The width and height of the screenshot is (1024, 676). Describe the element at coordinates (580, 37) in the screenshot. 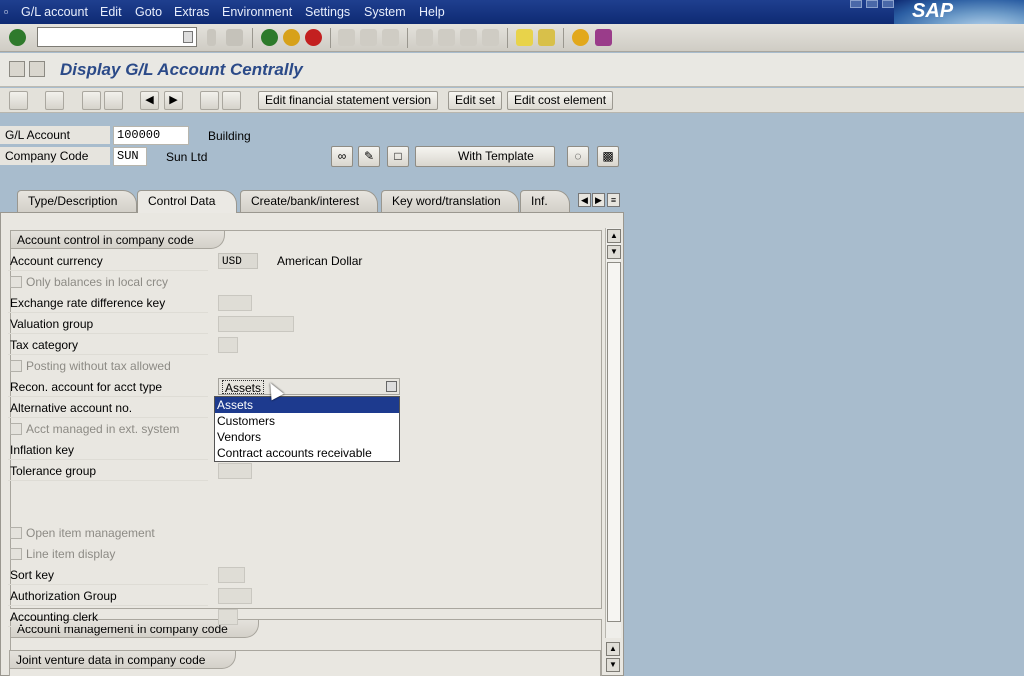

I see `help-icon` at that location.